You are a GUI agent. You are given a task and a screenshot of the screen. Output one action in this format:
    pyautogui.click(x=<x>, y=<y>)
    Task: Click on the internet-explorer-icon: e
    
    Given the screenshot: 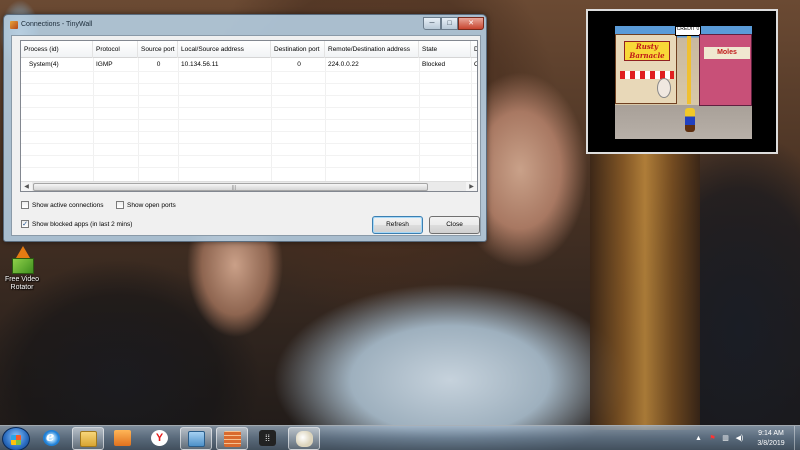 What is the action you would take?
    pyautogui.click(x=51, y=438)
    